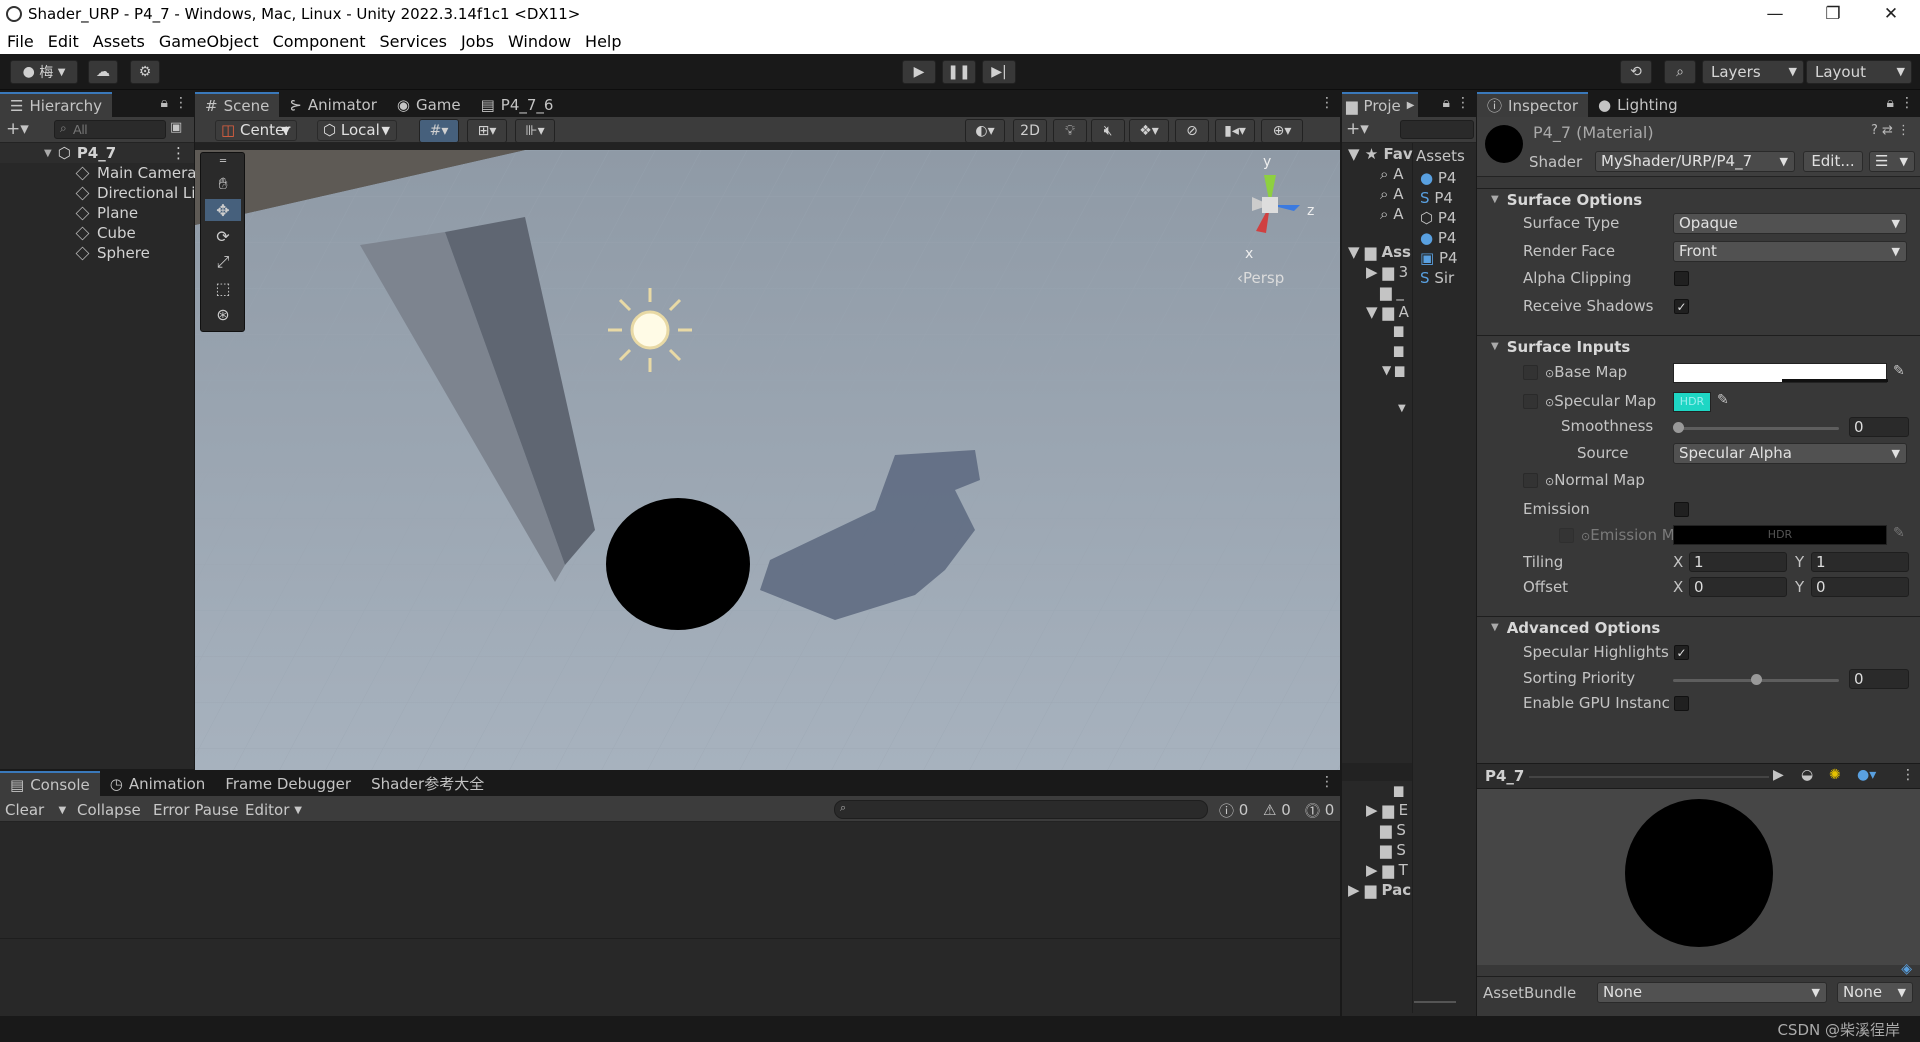 The height and width of the screenshot is (1042, 1920). Describe the element at coordinates (110, 129) in the screenshot. I see `hierarchy-search-input` at that location.